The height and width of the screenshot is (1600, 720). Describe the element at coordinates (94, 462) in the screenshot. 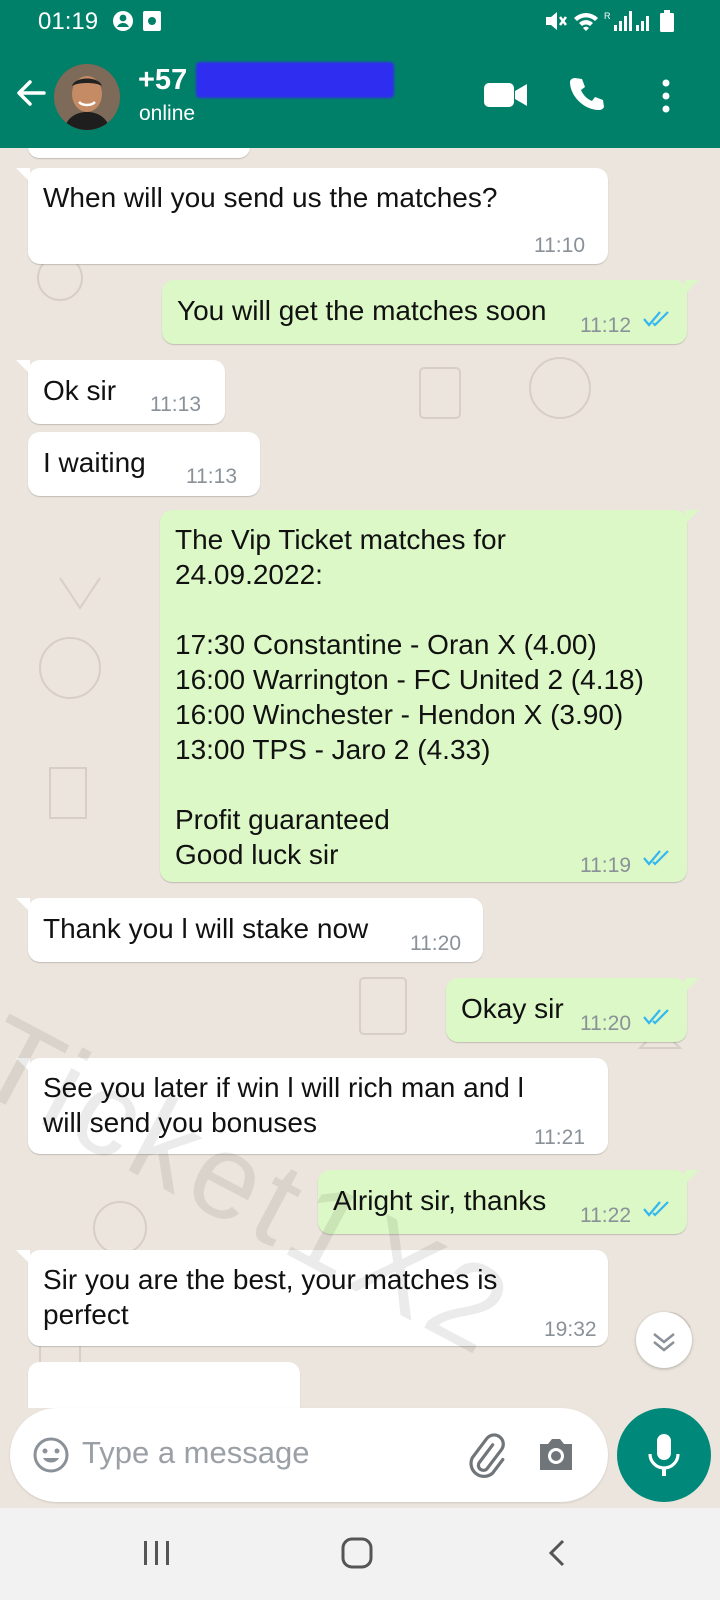

I see `message-text: I waiting` at that location.